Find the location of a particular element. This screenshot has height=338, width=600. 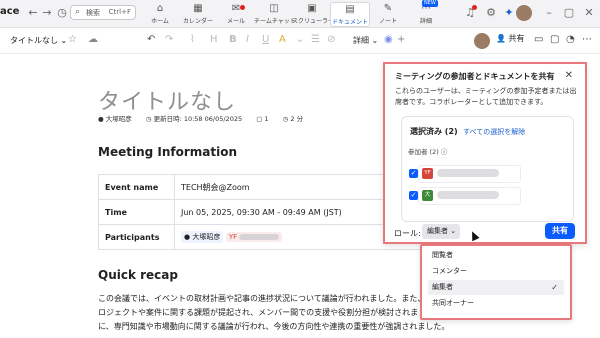

role-dropdown: 編集者 ⌄ is located at coordinates (441, 231).